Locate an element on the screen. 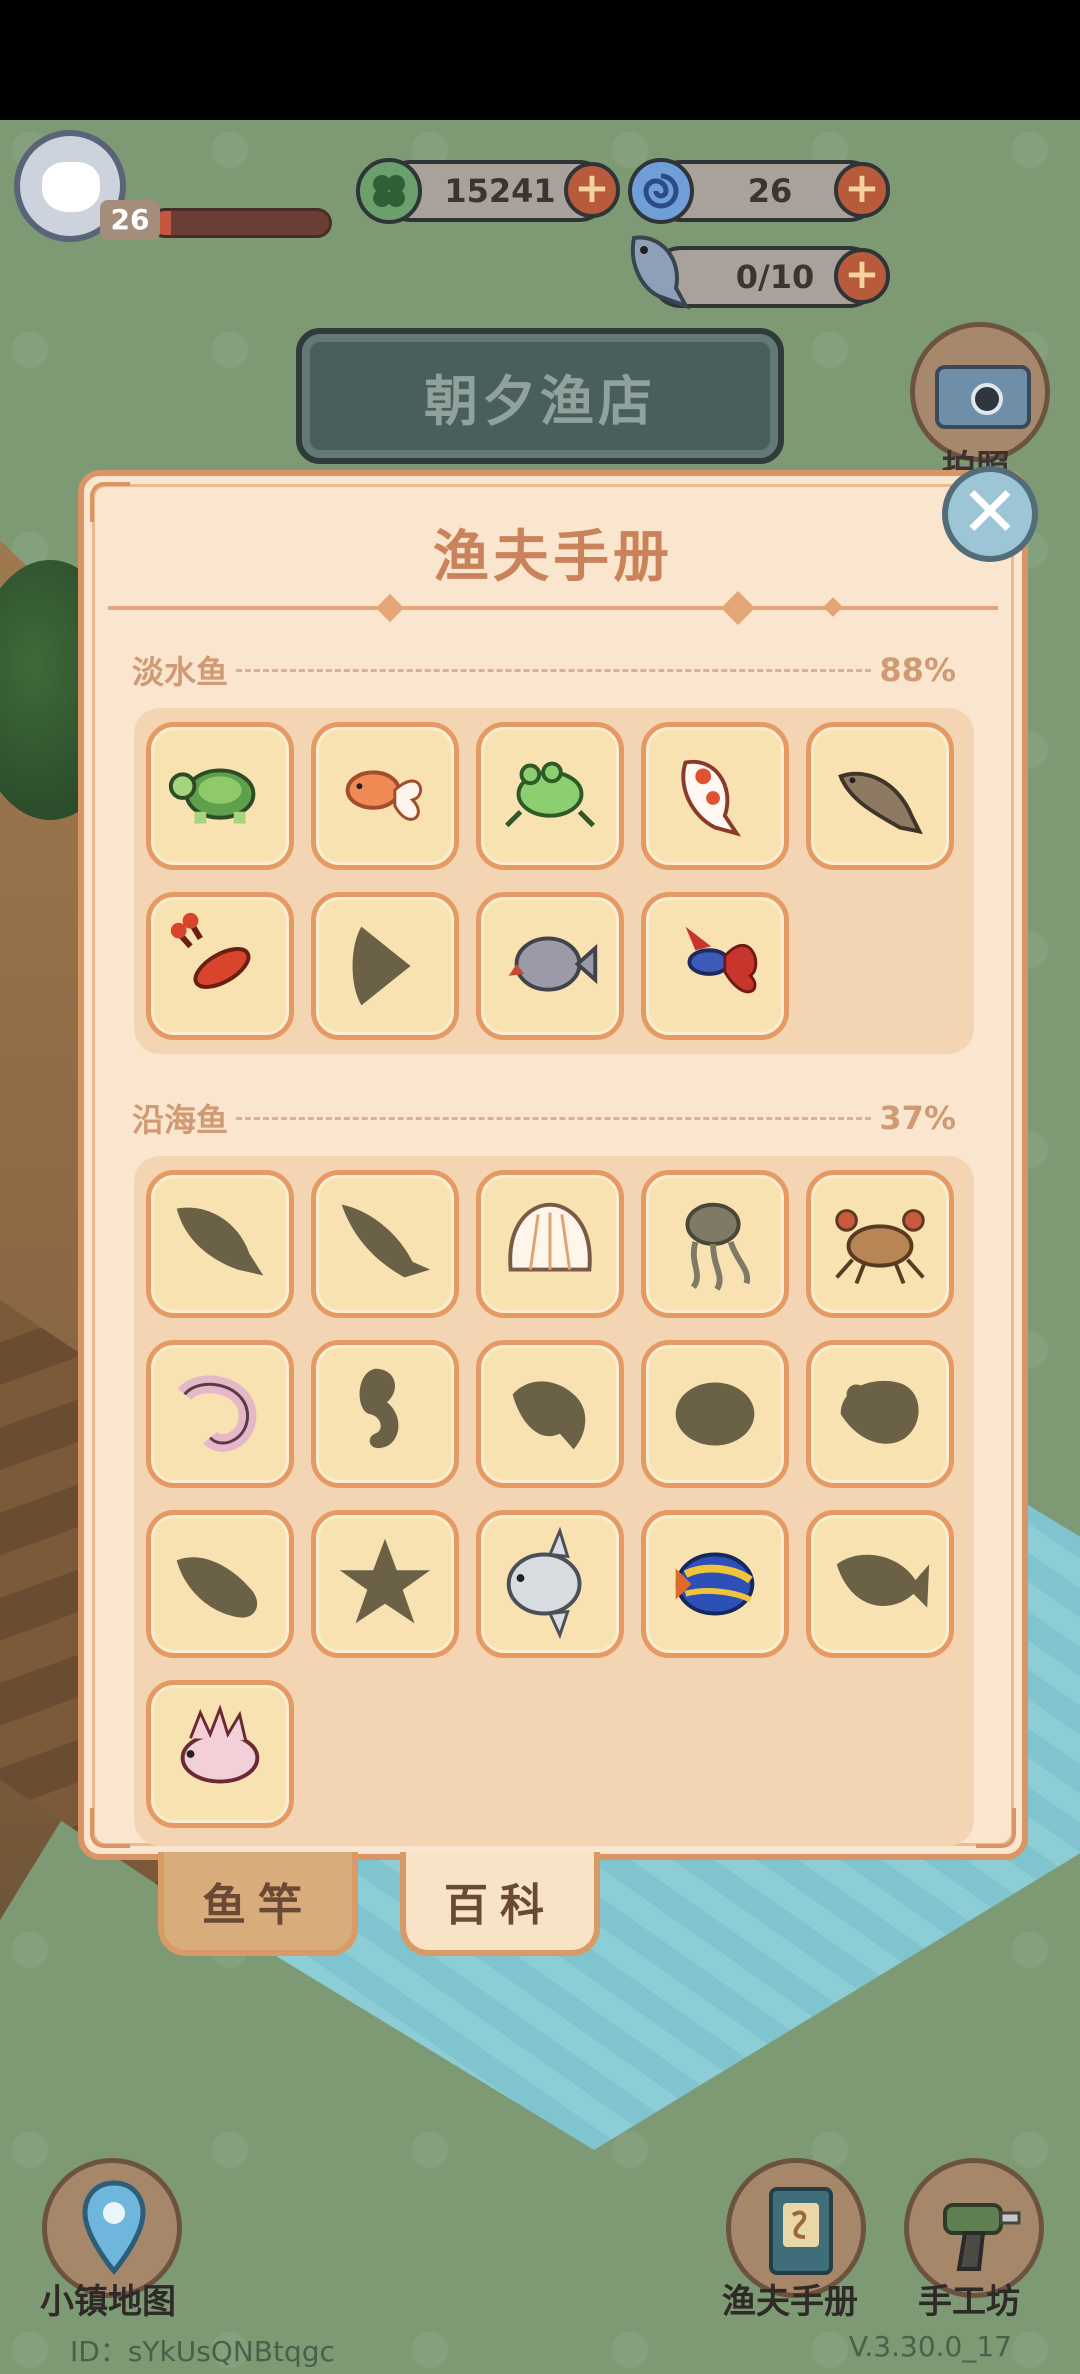 Image resolution: width=1080 pixels, height=2374 pixels. scorpionfish-icon is located at coordinates (220, 1744).